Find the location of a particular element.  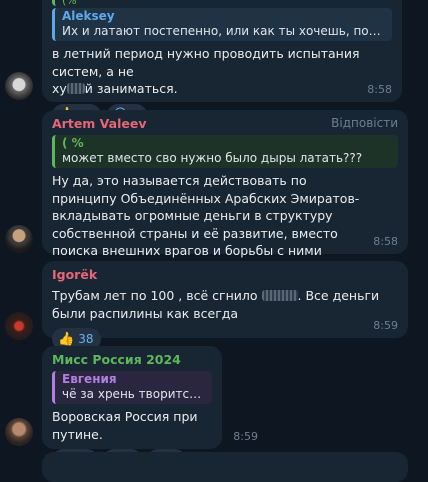

thumbs-up-icon: 👍 is located at coordinates (66, 339).